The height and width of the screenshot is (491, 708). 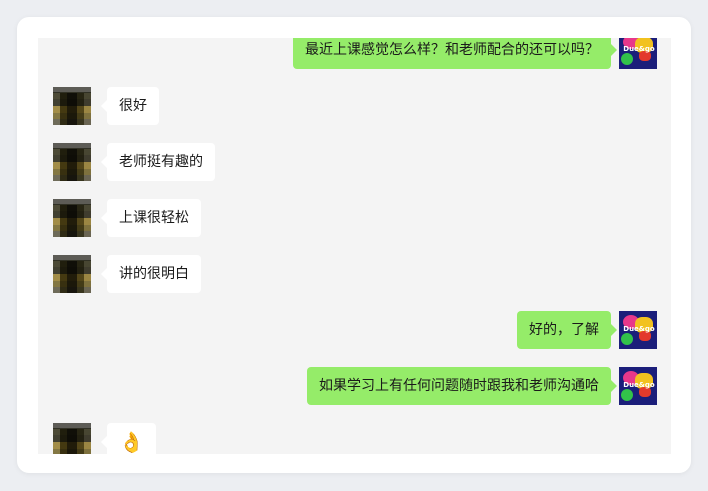 I want to click on message-row: 上课很轻松, so click(x=354, y=218).